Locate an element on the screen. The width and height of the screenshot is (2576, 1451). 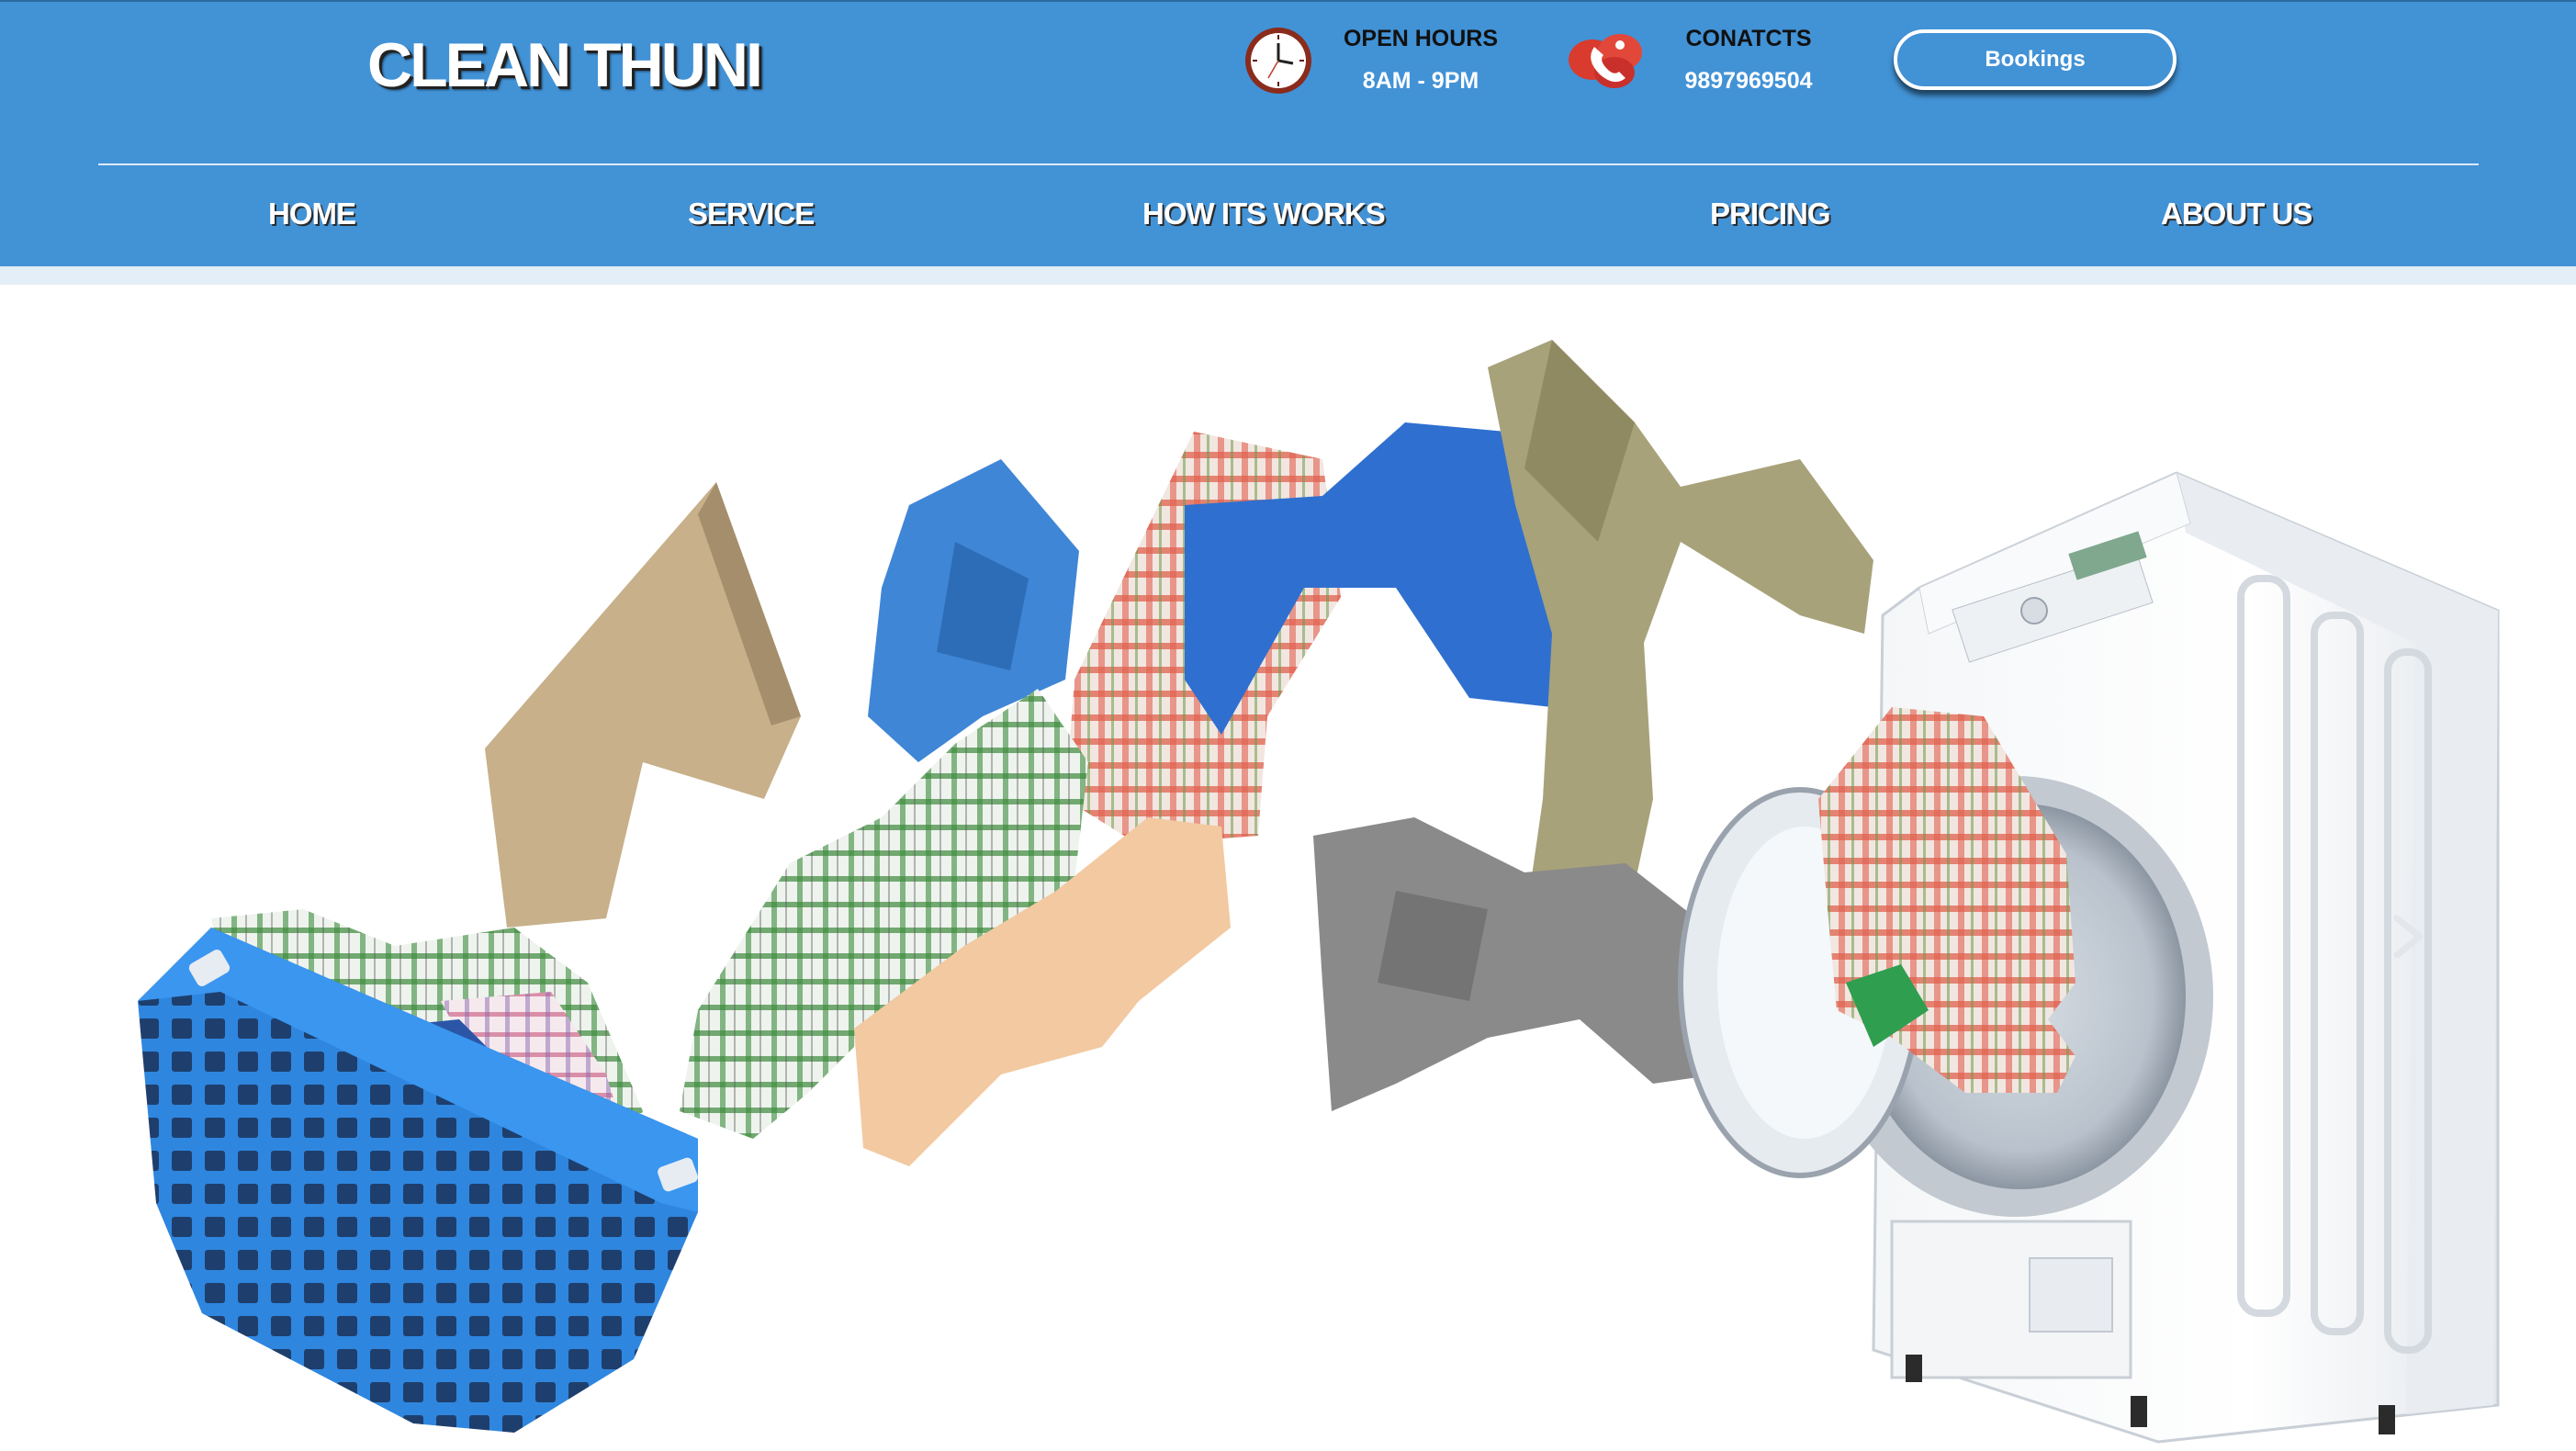
nav-about-us: ABOUT US is located at coordinates (2236, 214).